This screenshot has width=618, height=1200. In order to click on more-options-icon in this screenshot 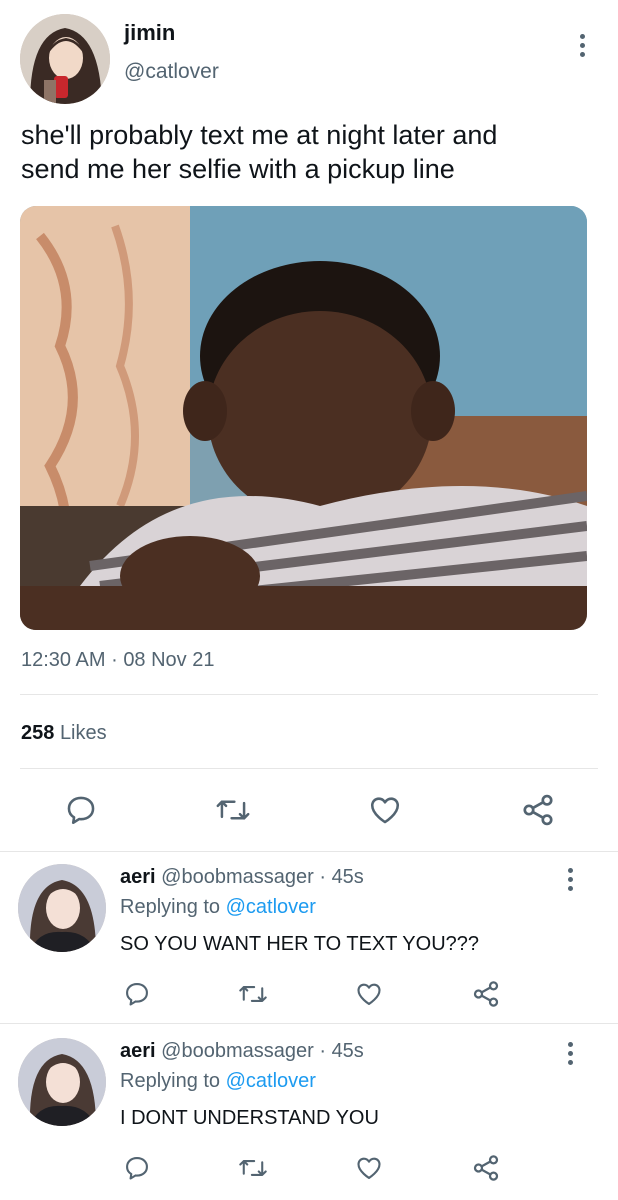, I will do `click(582, 45)`.